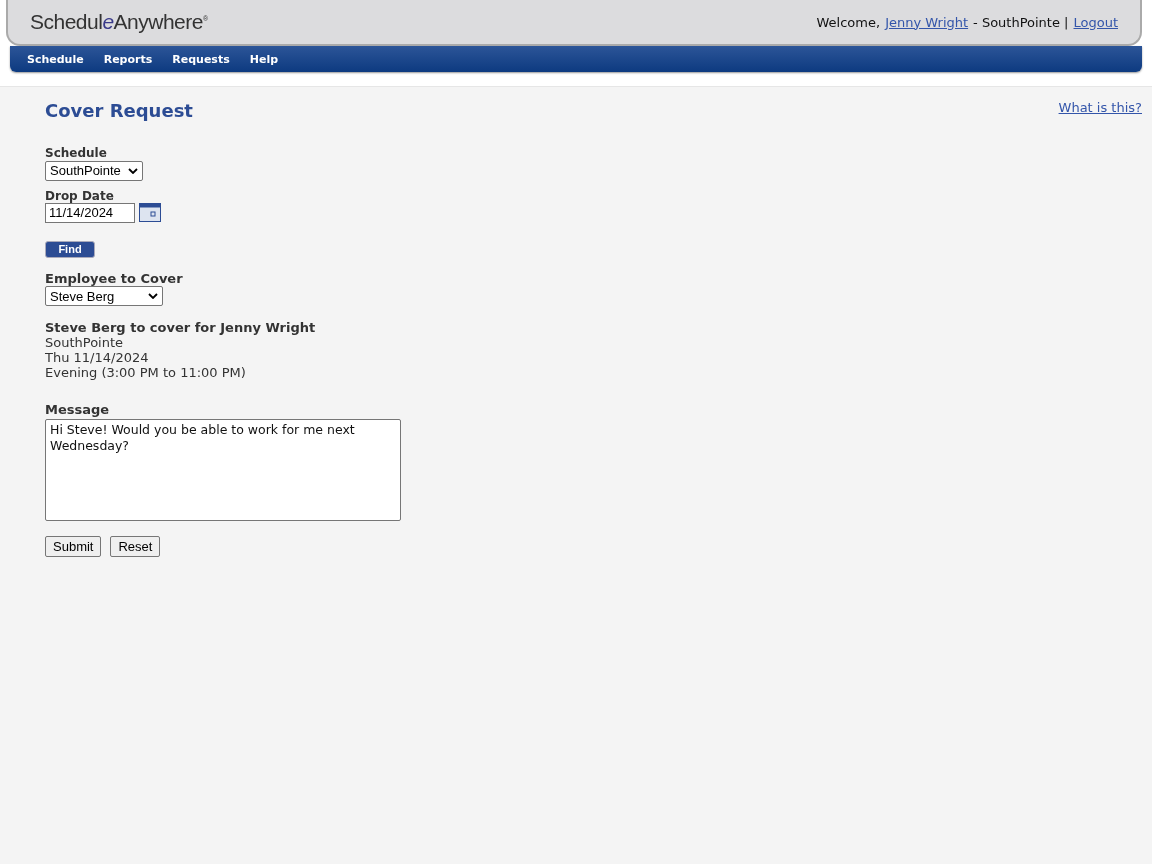 The width and height of the screenshot is (1152, 864). What do you see at coordinates (55, 59) in the screenshot?
I see `nav-item: Schedule` at bounding box center [55, 59].